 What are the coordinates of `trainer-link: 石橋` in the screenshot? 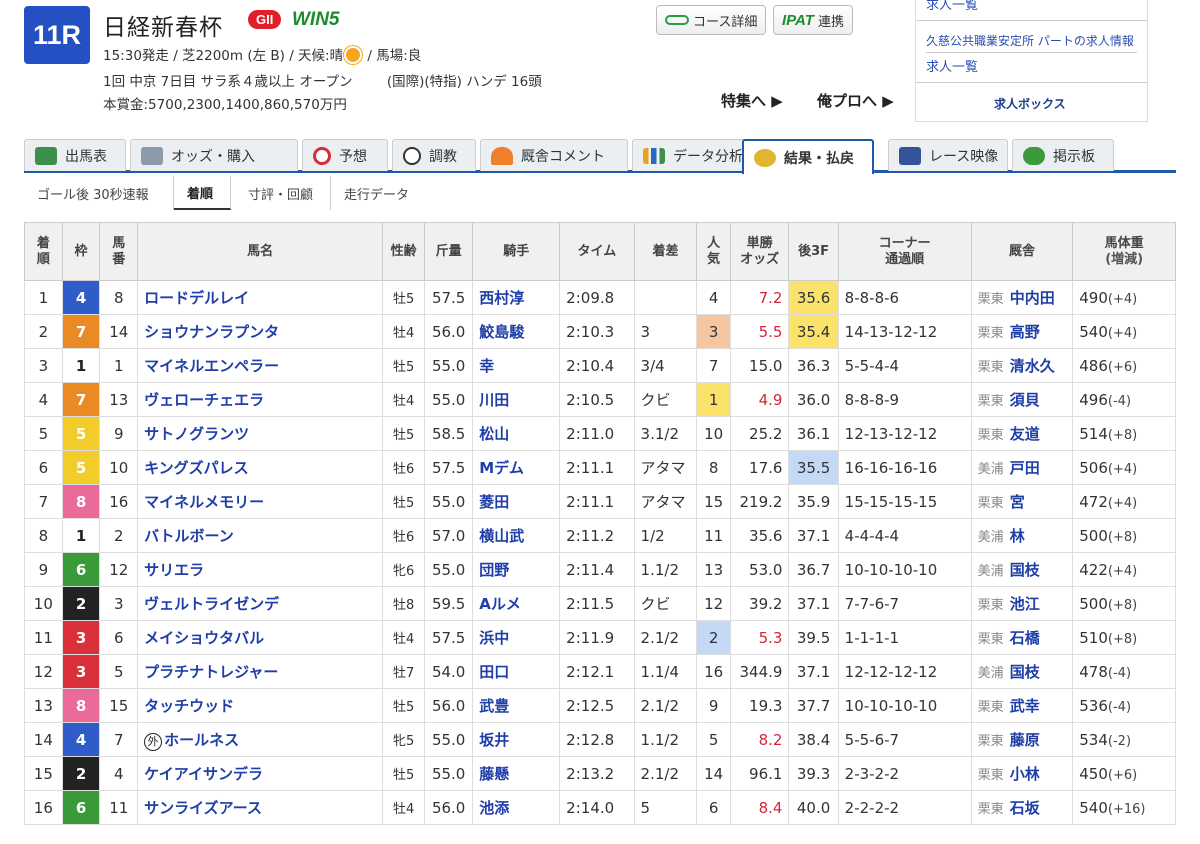 It's located at (1025, 638).